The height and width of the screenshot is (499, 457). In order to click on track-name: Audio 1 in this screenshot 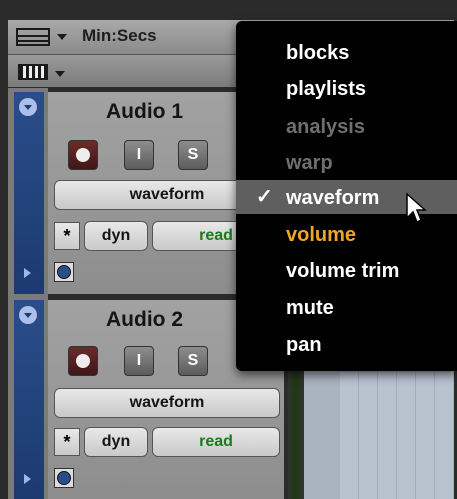, I will do `click(144, 112)`.